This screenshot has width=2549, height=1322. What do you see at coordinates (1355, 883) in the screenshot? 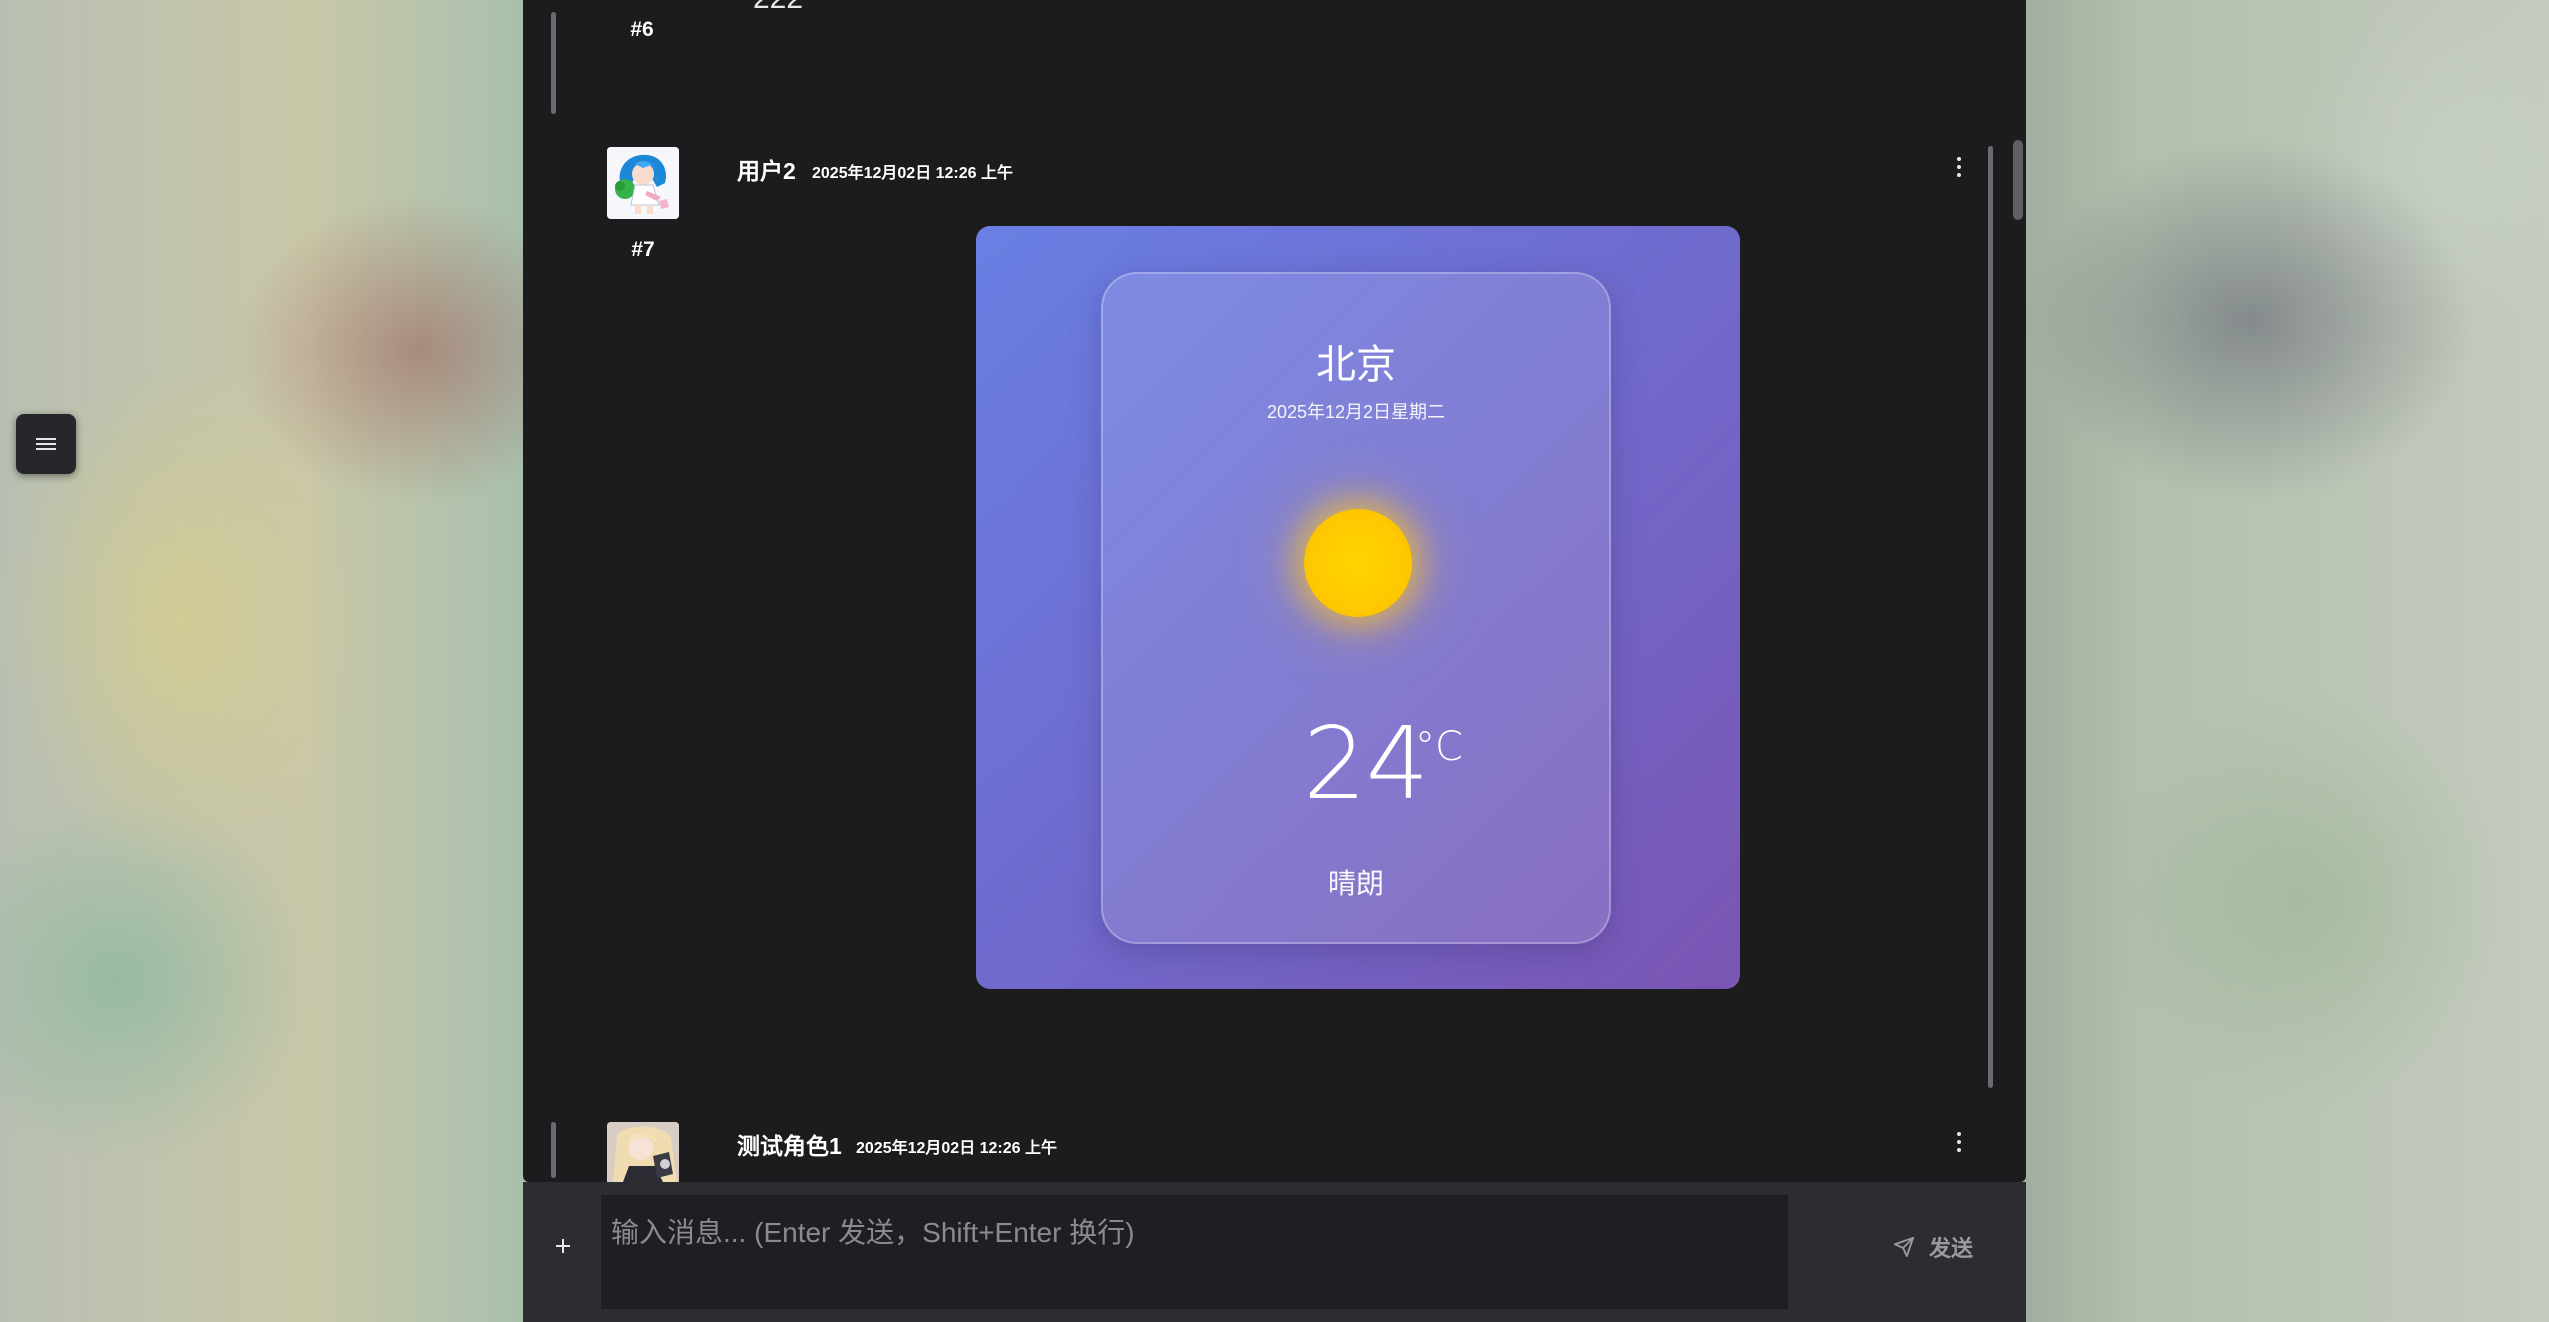
I see `weather-condition: 晴朗` at bounding box center [1355, 883].